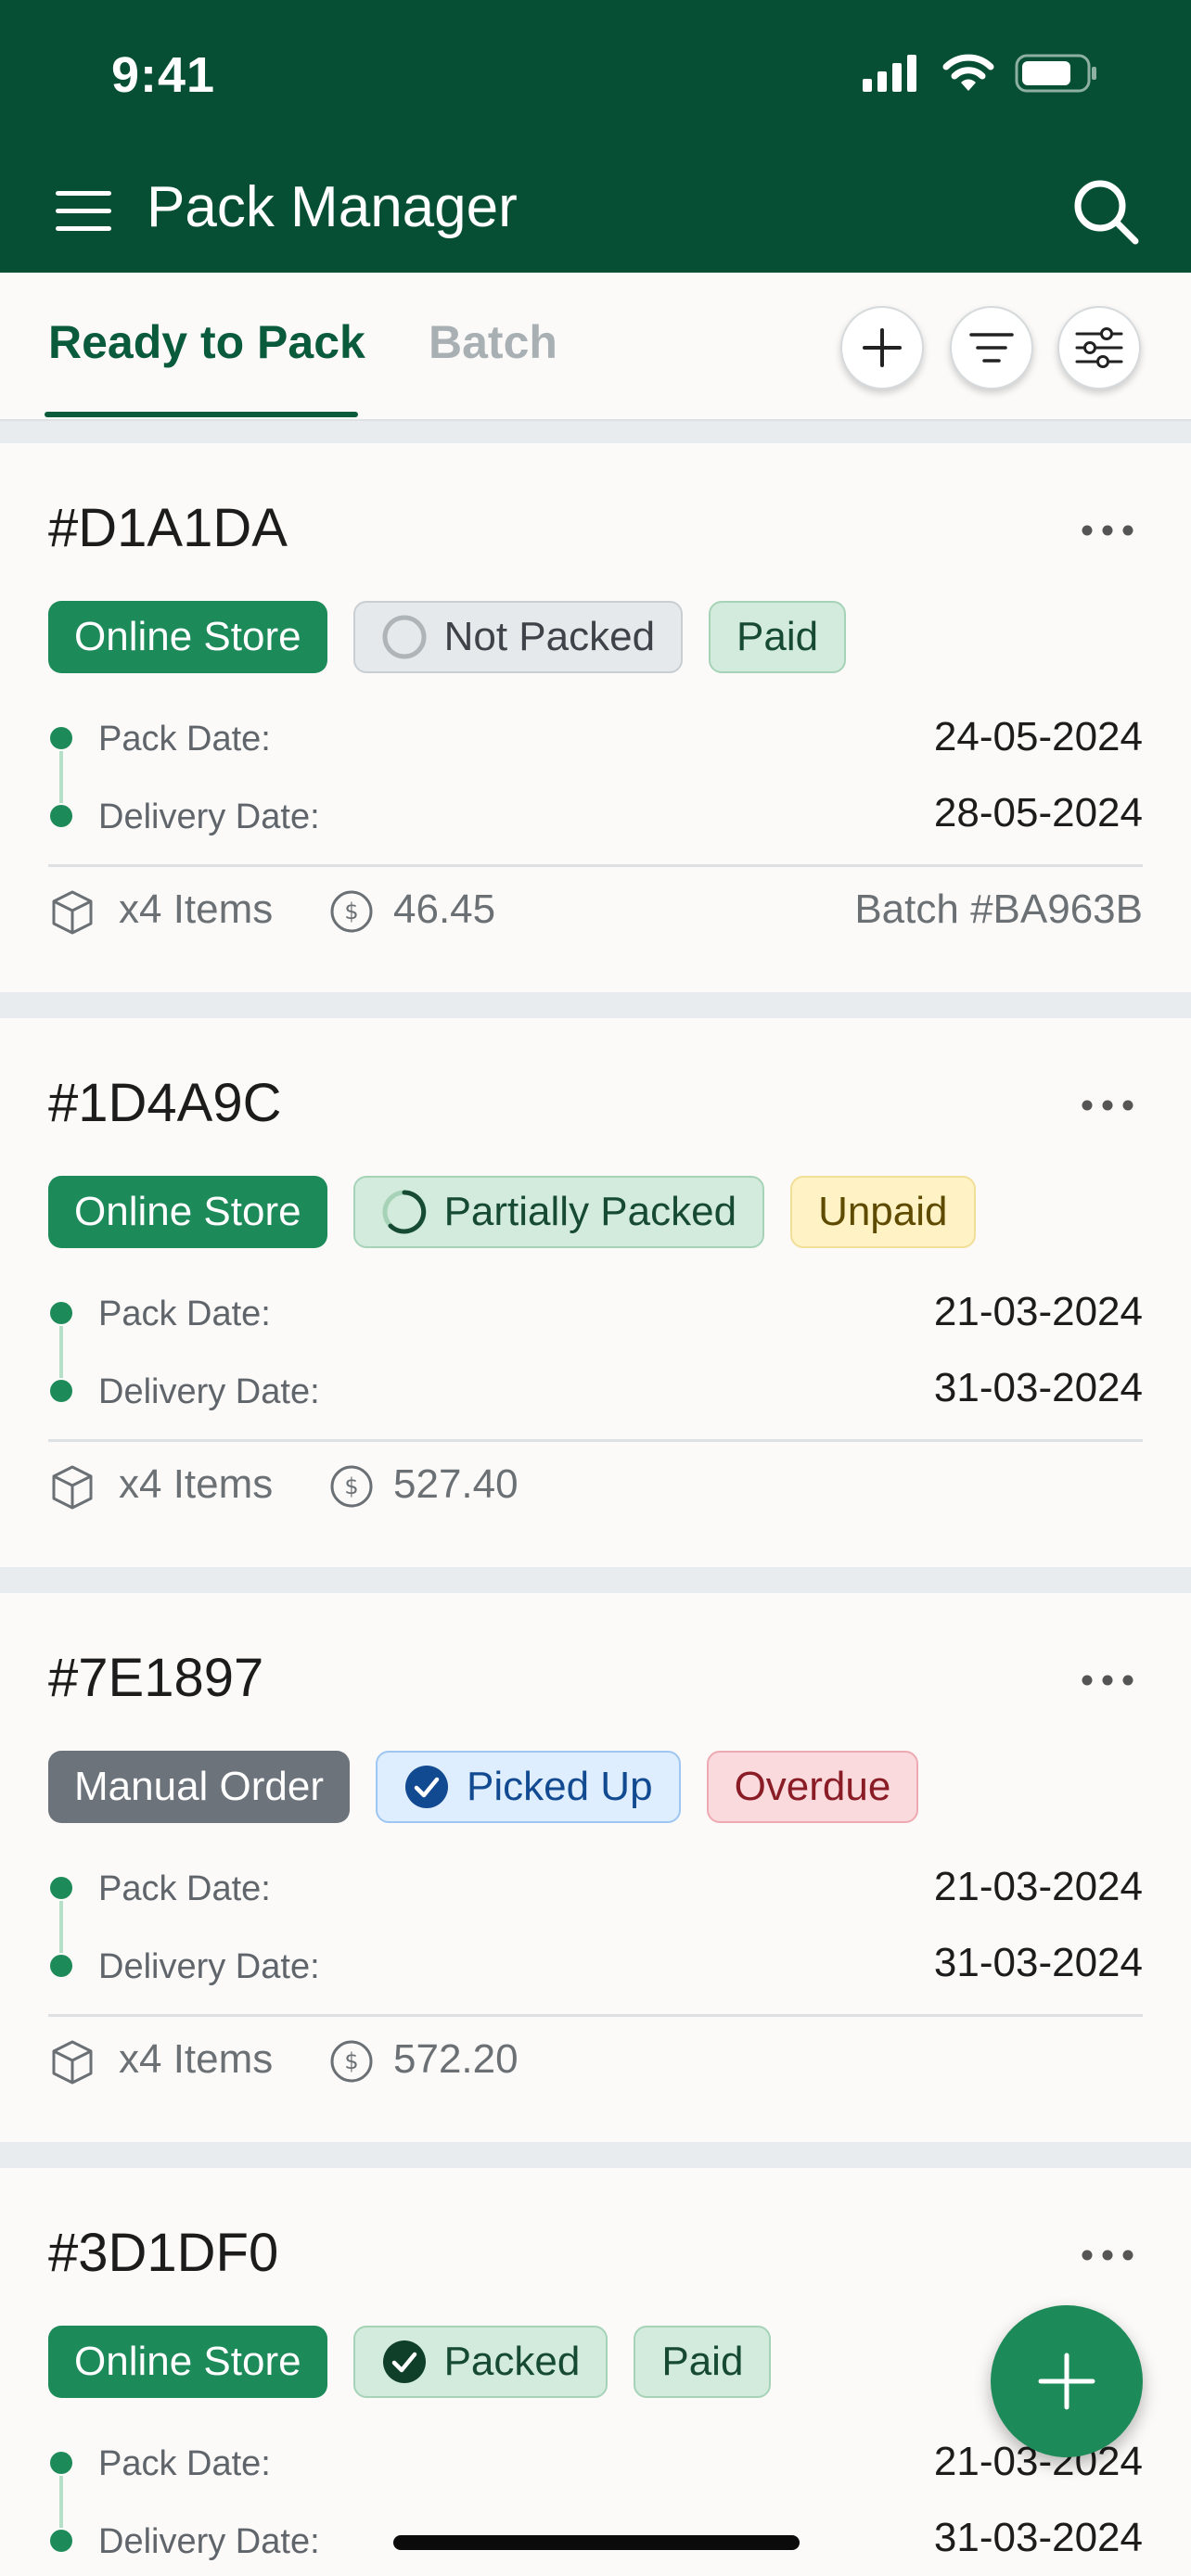  I want to click on filter-button, so click(1099, 348).